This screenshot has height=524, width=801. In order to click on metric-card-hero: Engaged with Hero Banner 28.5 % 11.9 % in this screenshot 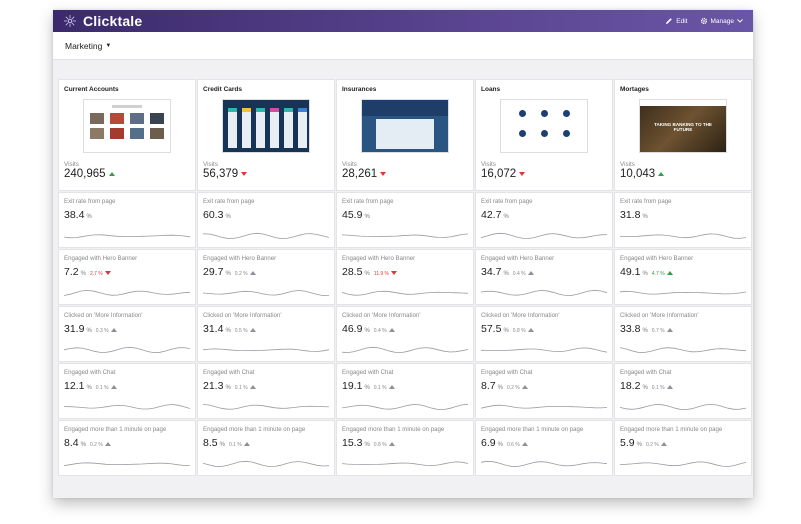, I will do `click(405, 277)`.